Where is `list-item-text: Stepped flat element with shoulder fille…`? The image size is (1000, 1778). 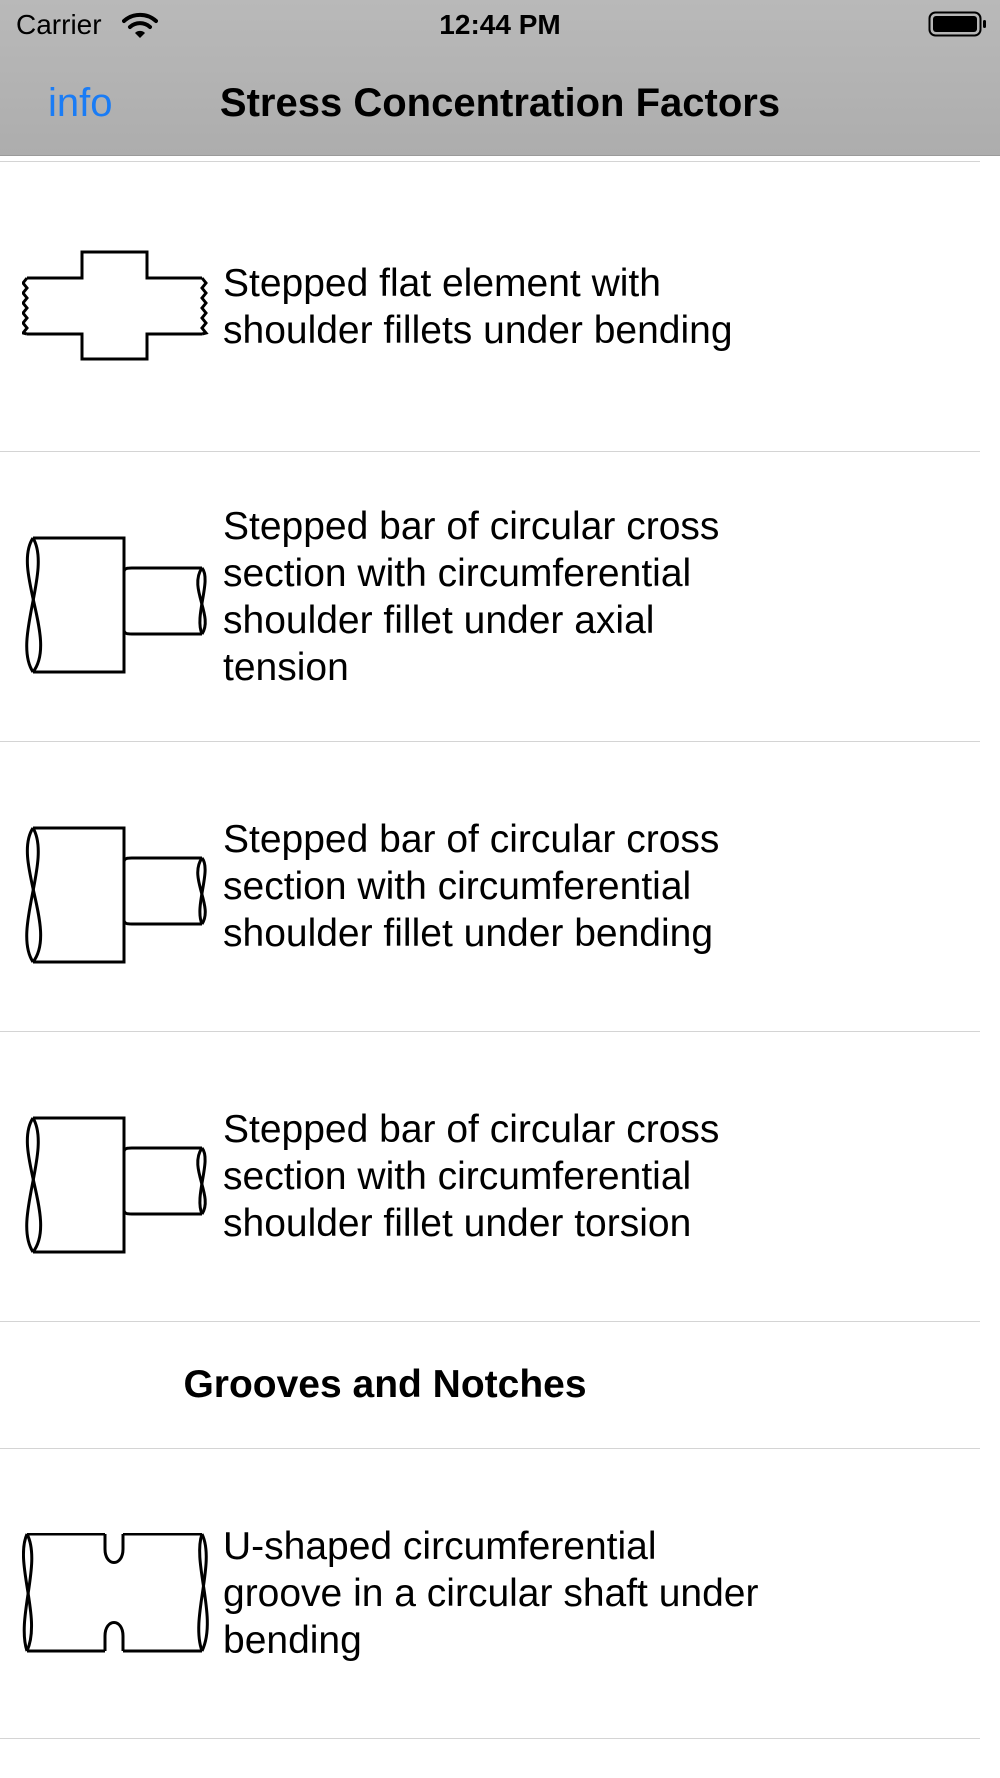 list-item-text: Stepped flat element with shoulder fille… is located at coordinates (478, 306).